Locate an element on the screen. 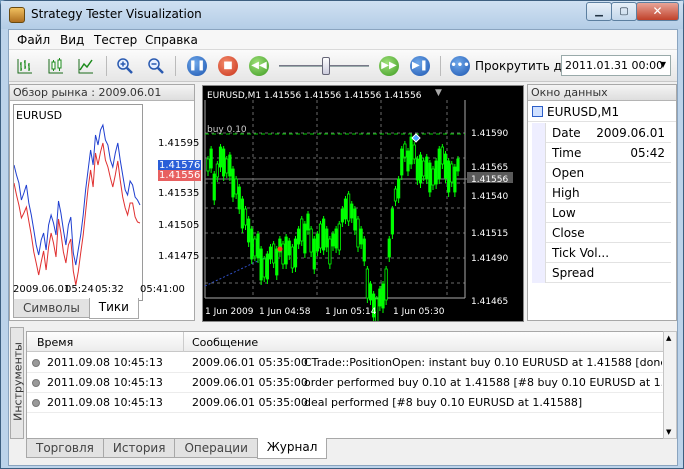  market-watch-title: Обзор рынка : 2009.06.01 is located at coordinates (102, 93).